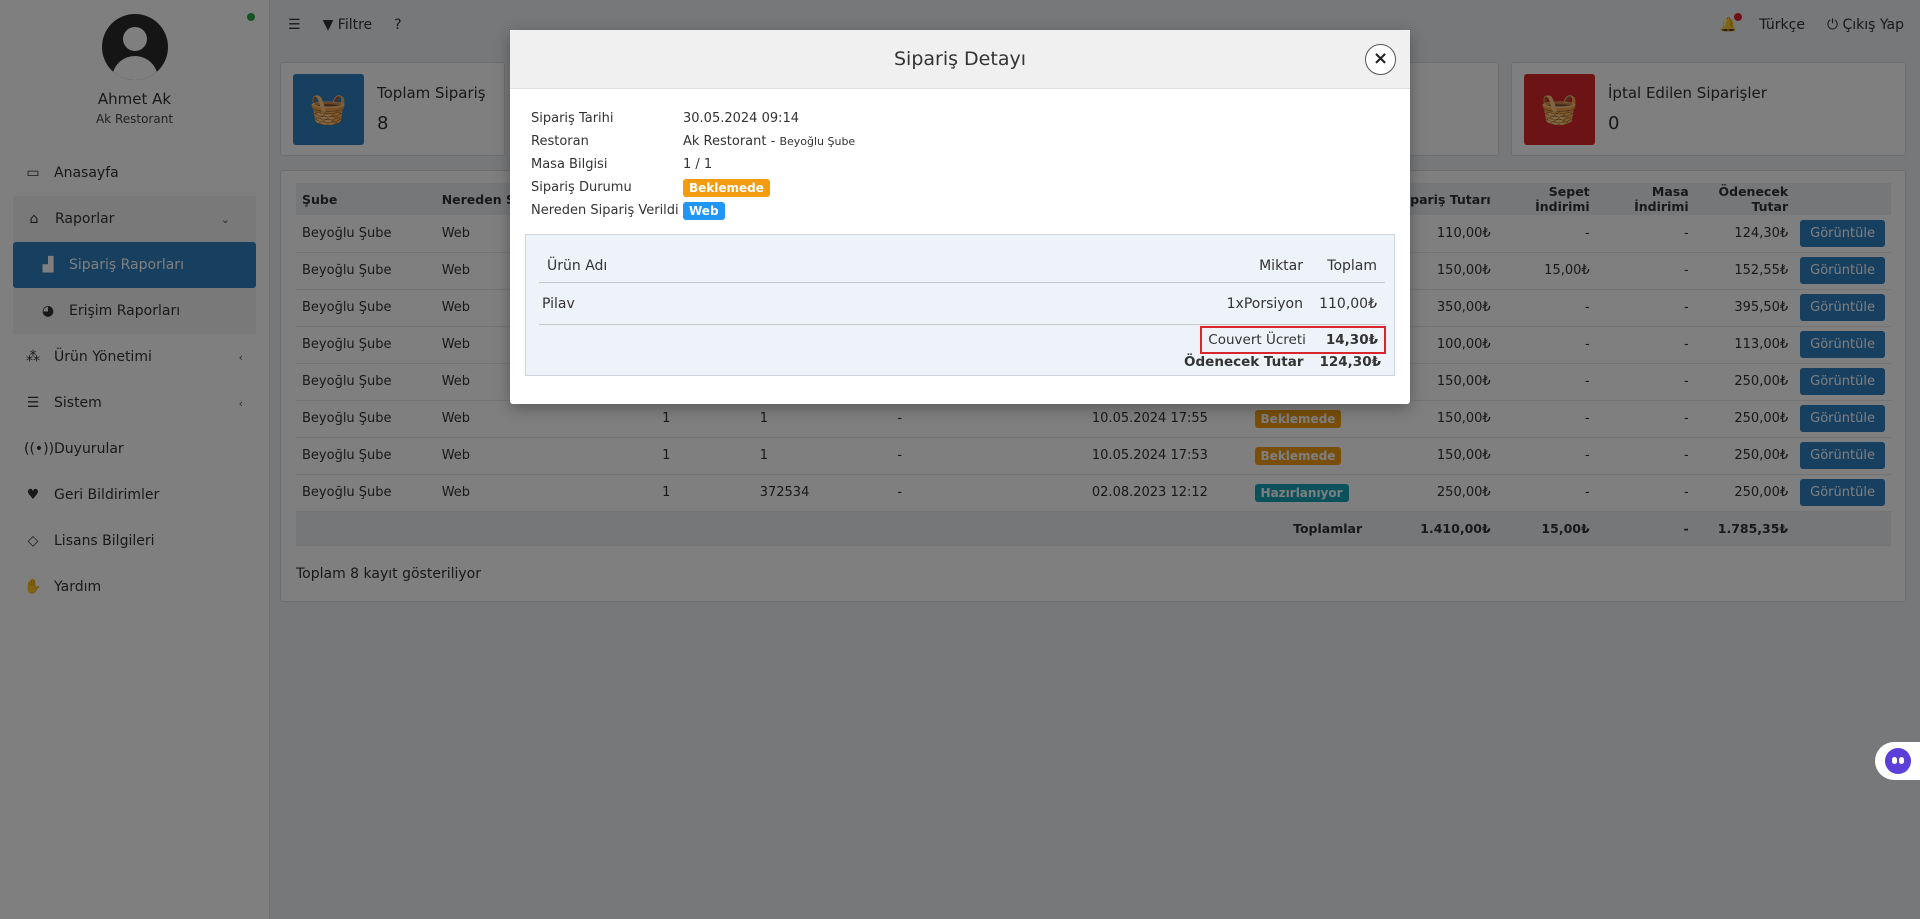  What do you see at coordinates (1348, 303) in the screenshot?
I see `item-total: 110,00₺` at bounding box center [1348, 303].